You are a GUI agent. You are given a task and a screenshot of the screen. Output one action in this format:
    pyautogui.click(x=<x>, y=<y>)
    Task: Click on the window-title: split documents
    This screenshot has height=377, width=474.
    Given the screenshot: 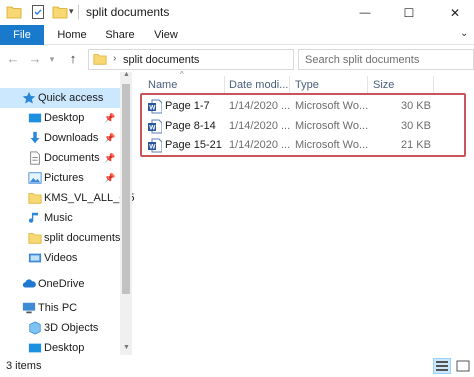 What is the action you would take?
    pyautogui.click(x=128, y=12)
    